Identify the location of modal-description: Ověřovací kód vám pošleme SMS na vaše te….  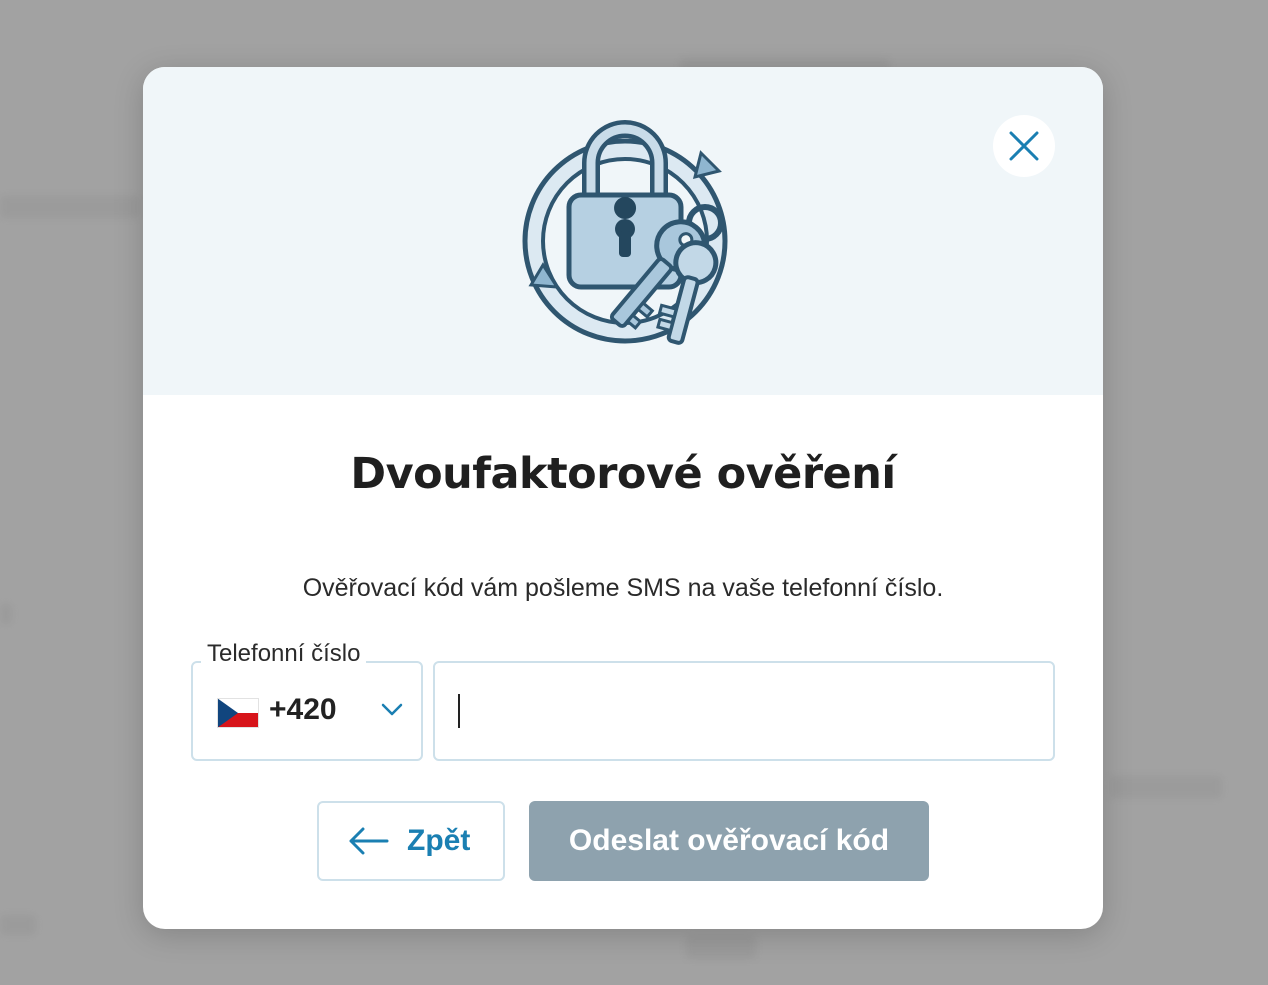
(623, 588).